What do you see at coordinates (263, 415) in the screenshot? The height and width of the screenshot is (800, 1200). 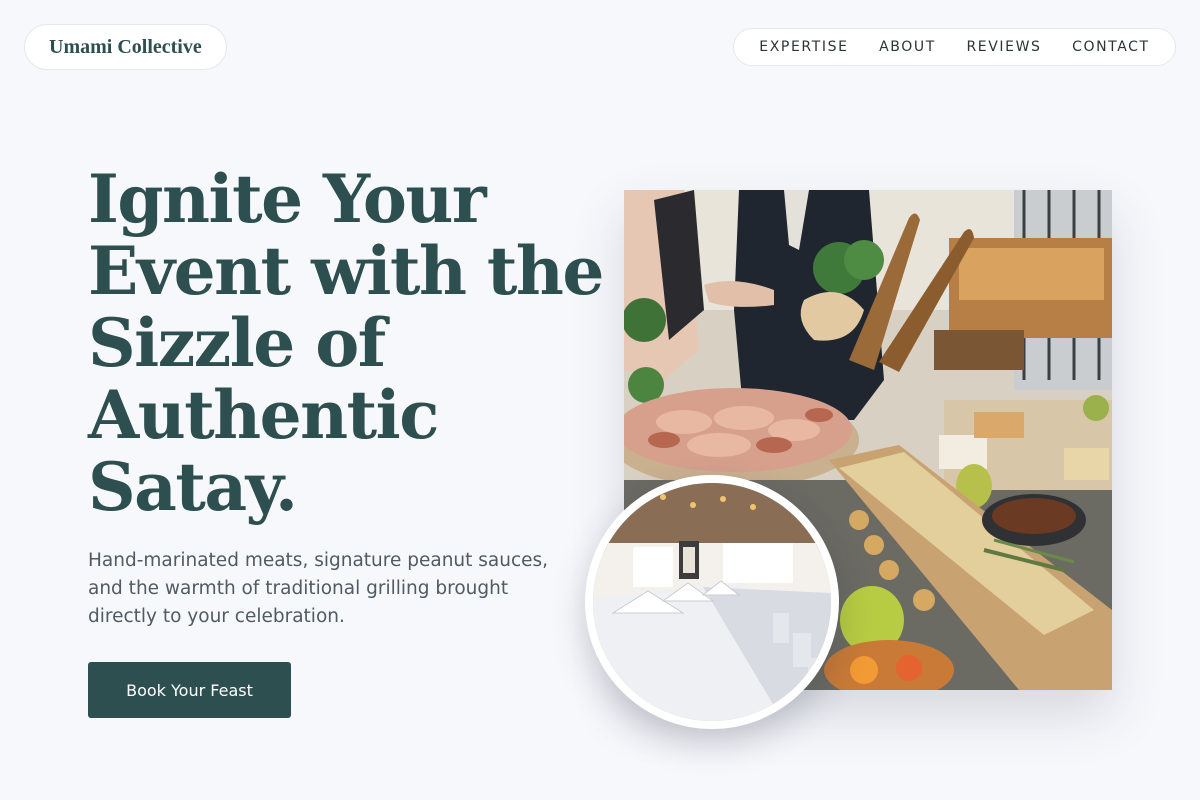 I see `headline-line: Authentic` at bounding box center [263, 415].